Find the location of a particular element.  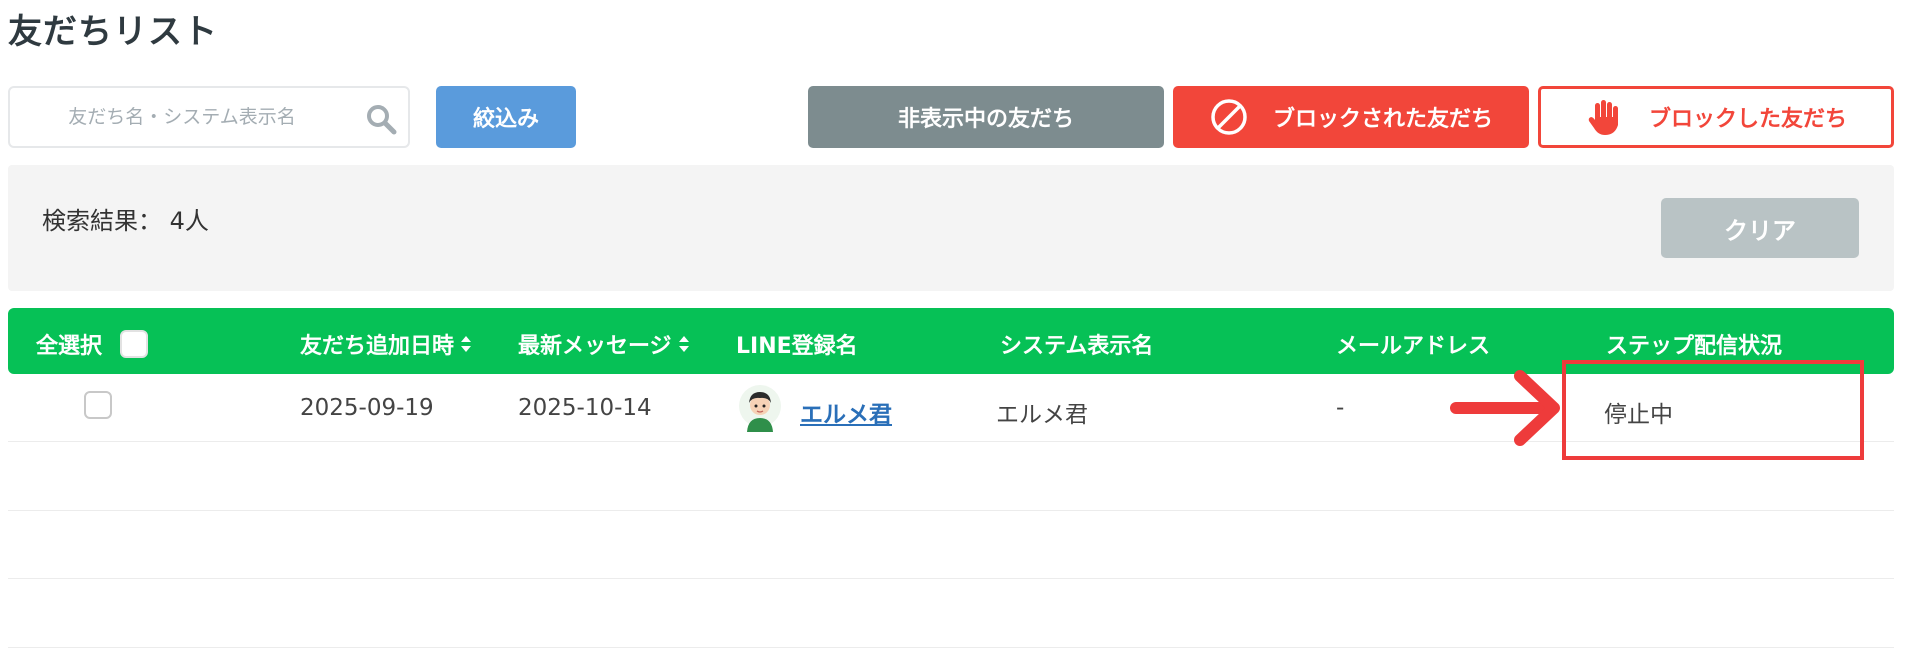

line-name-header: LINE登録名 is located at coordinates (797, 346).